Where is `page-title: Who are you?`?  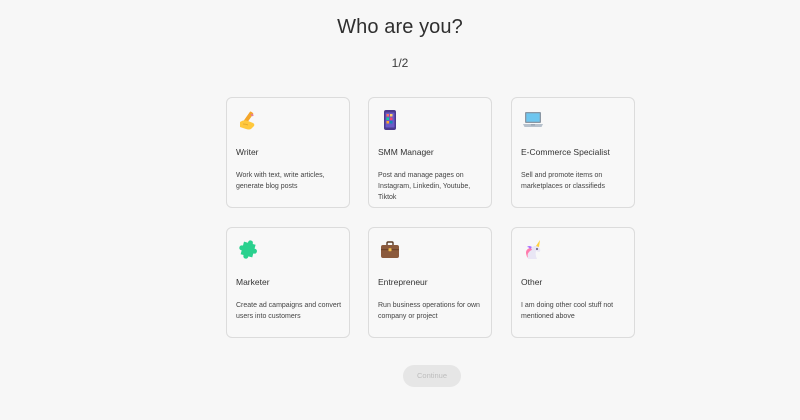 page-title: Who are you? is located at coordinates (400, 27).